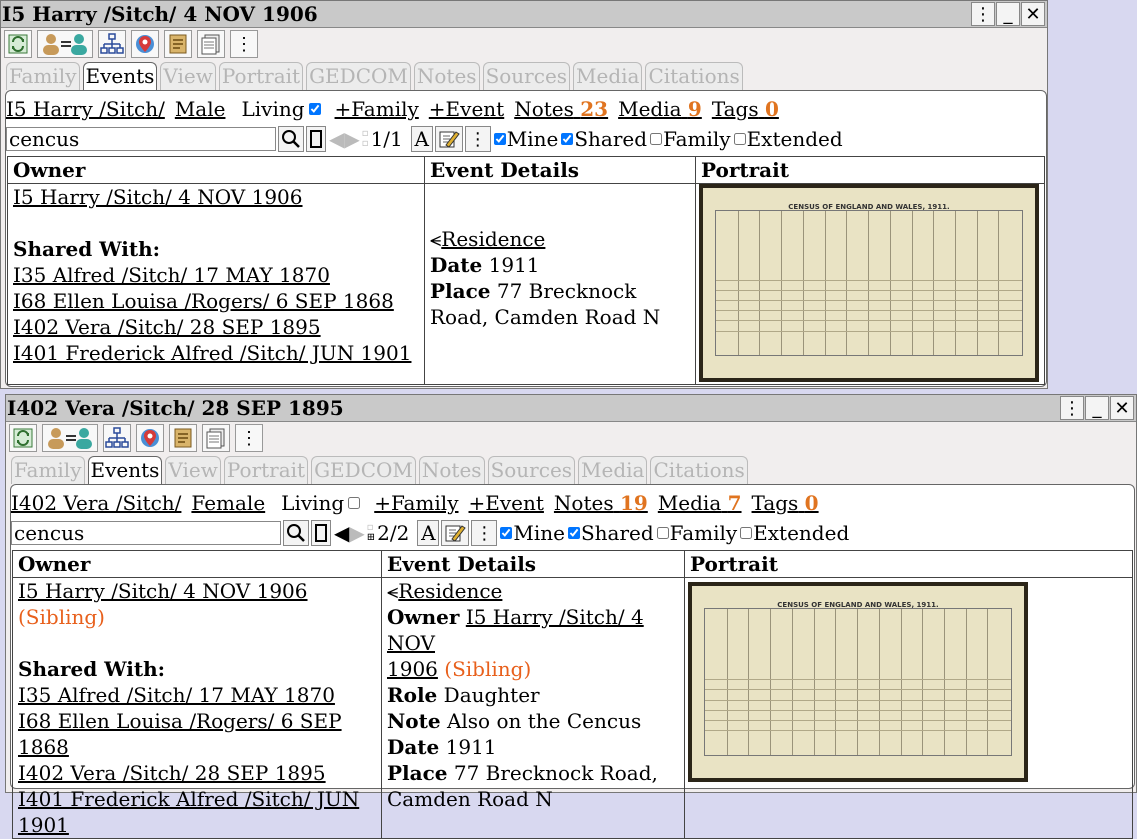 This screenshot has height=839, width=1137. I want to click on sex-link: Female, so click(228, 503).